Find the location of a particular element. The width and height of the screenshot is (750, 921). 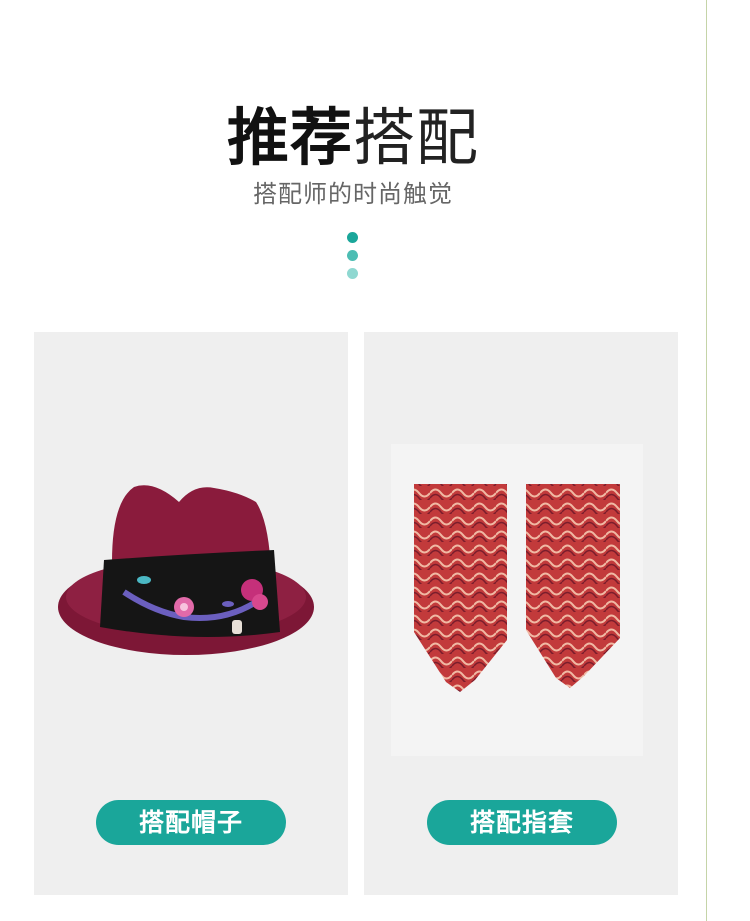

decorative-dots is located at coordinates (353, 259).